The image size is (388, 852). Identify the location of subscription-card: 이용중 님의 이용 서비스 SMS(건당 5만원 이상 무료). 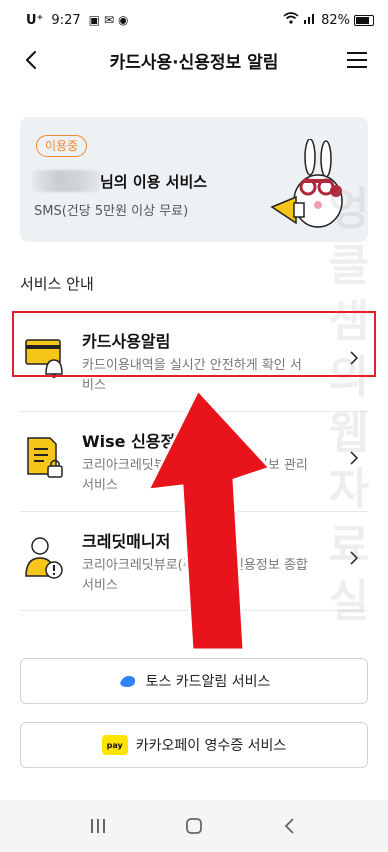
(194, 179).